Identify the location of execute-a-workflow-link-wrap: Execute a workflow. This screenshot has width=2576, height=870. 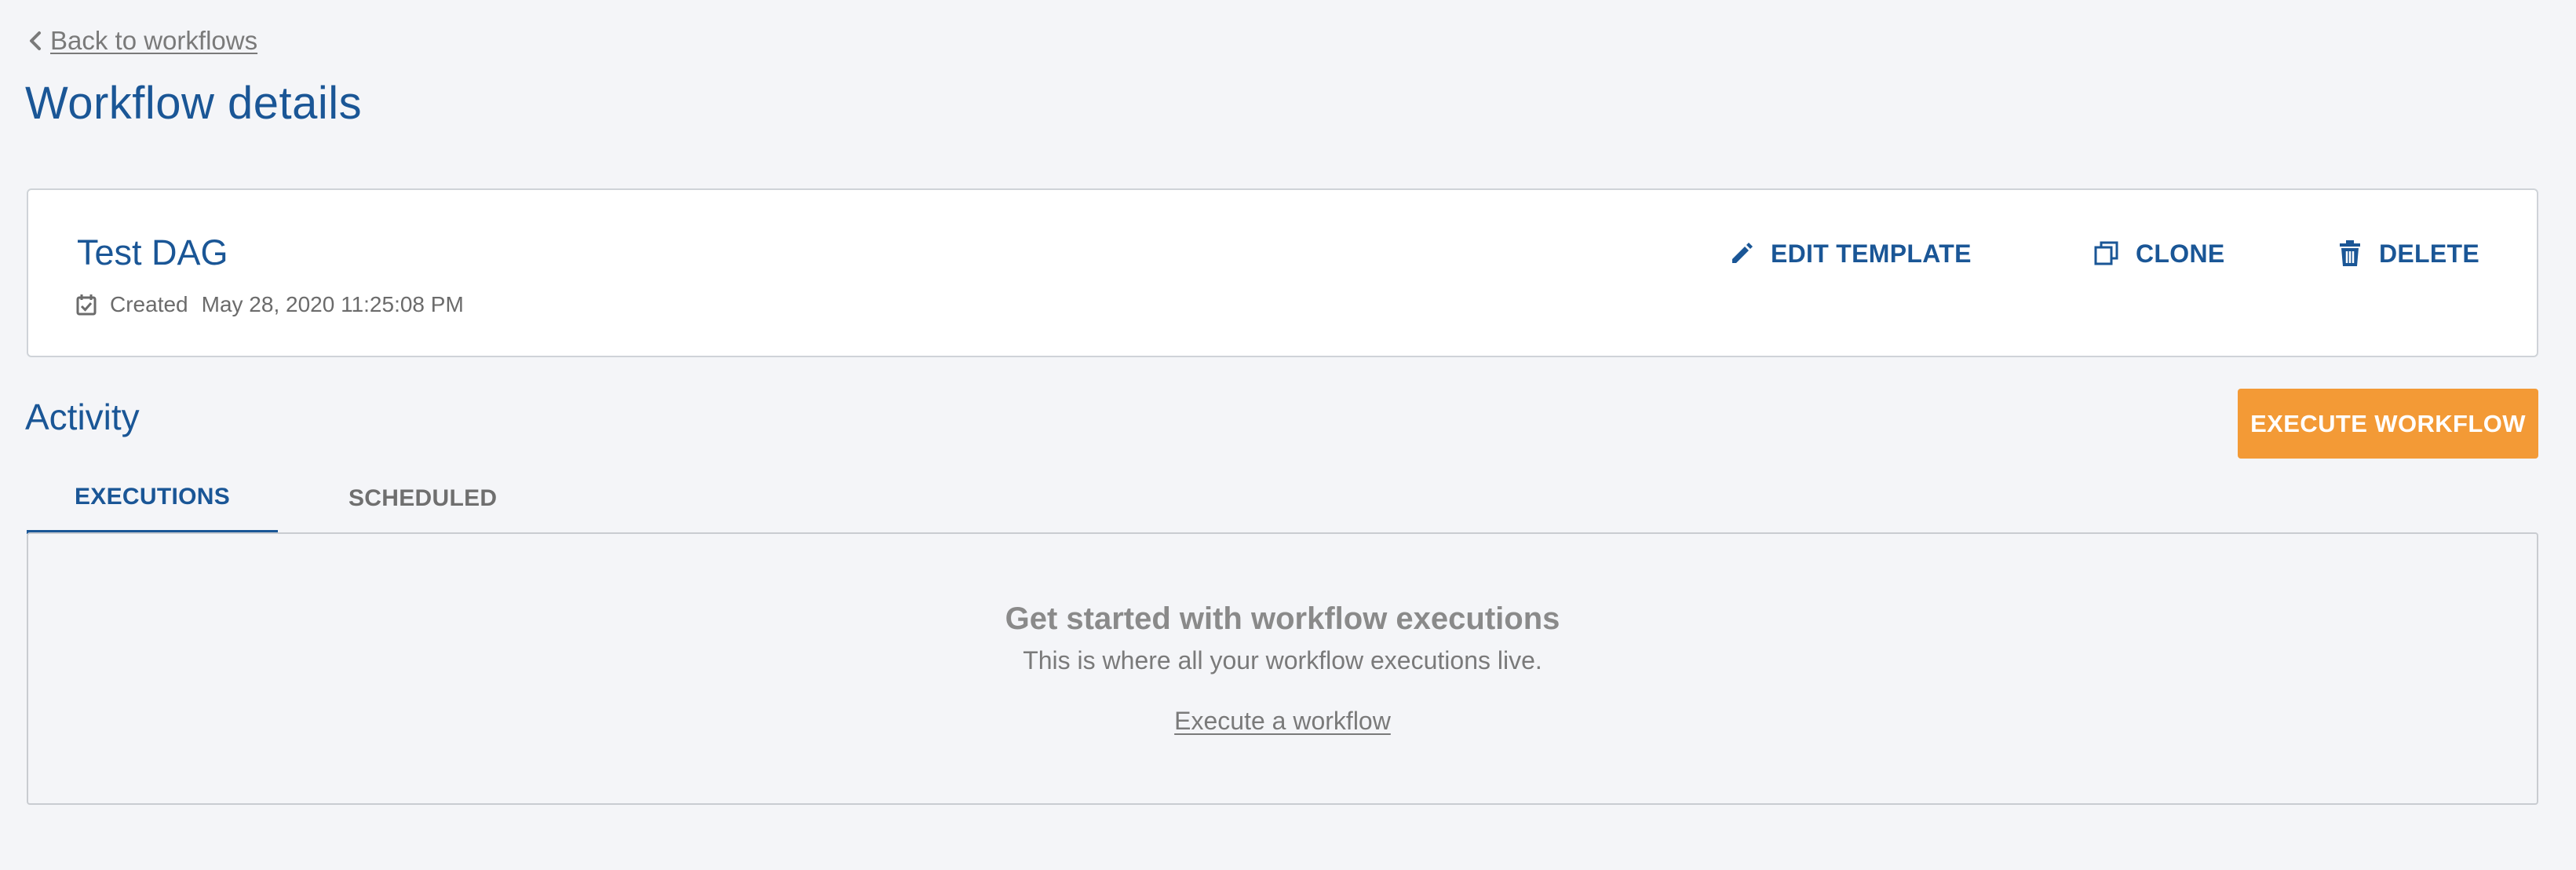
(1282, 721).